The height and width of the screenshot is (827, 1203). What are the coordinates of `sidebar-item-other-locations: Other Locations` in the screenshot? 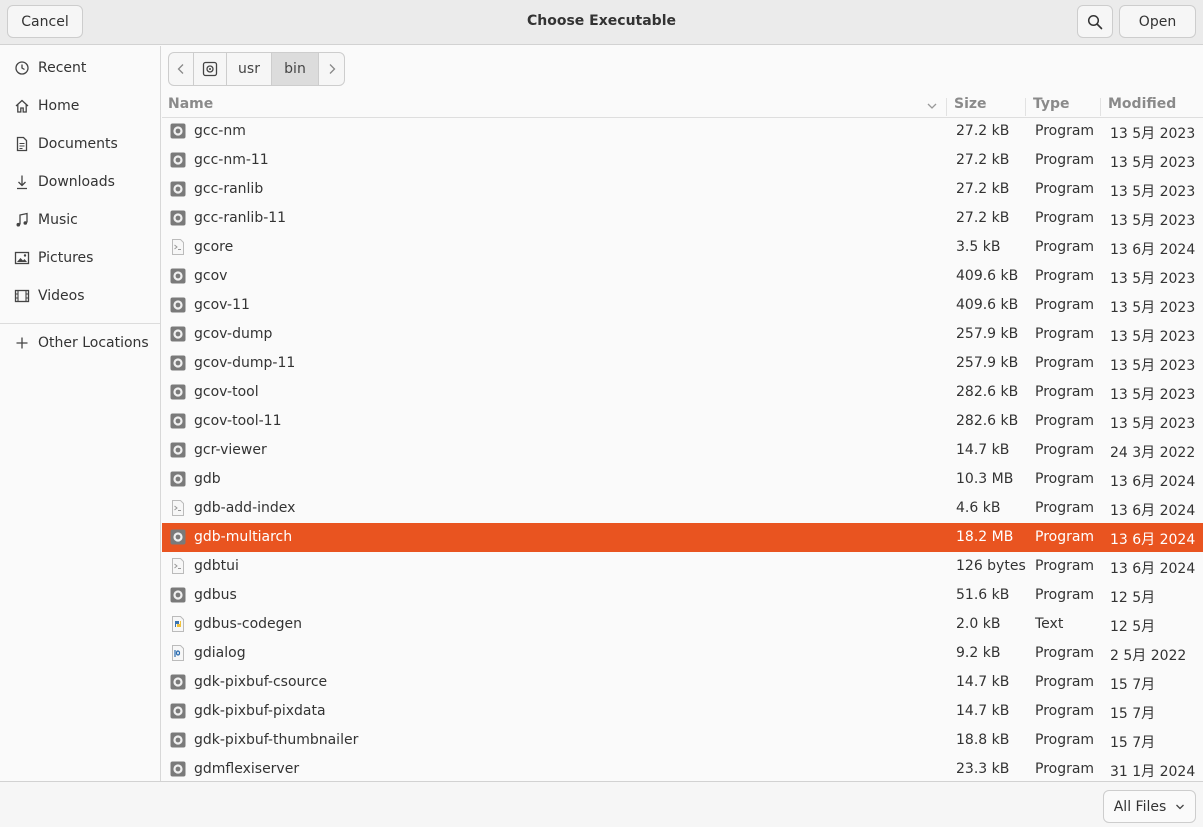 It's located at (80, 343).